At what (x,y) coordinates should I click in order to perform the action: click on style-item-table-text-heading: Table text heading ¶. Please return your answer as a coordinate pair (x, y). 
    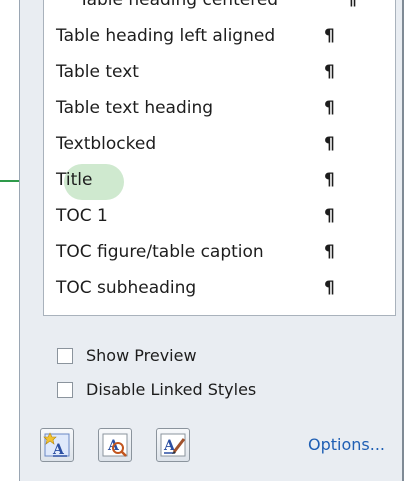
    Looking at the image, I should click on (209, 110).